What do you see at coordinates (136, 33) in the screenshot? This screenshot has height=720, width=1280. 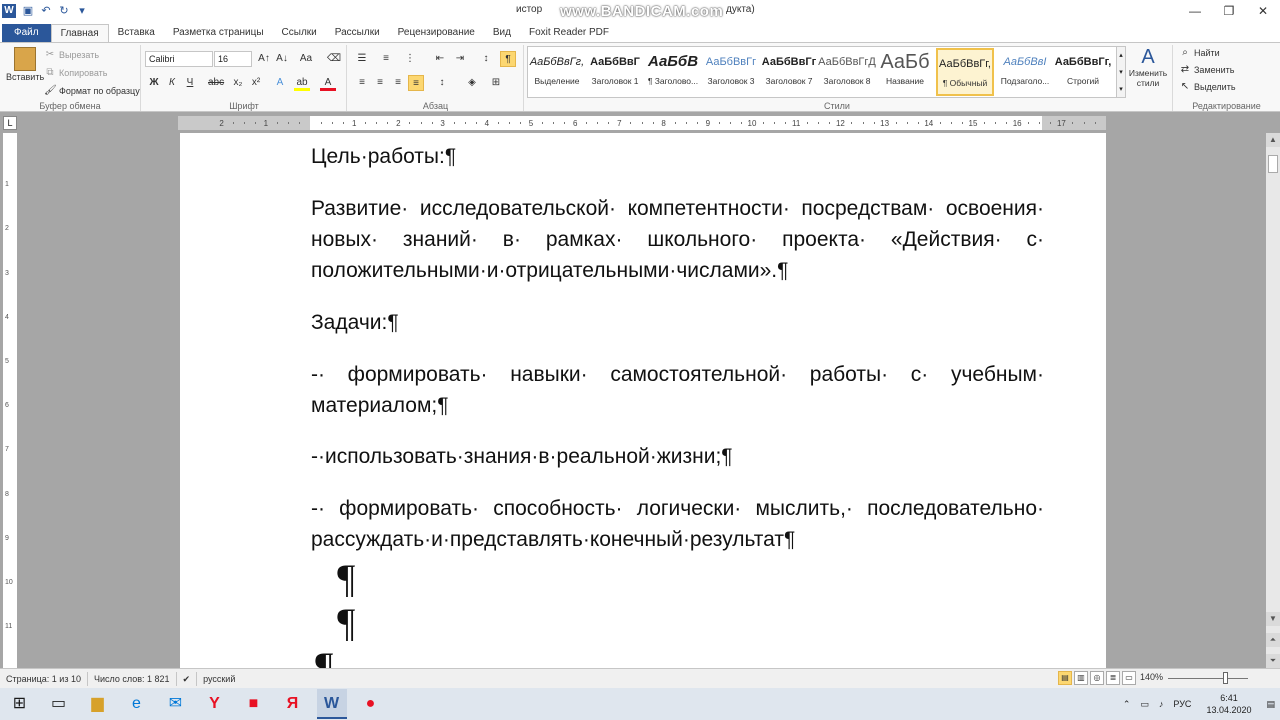 I see `tab-insert: Вставка` at bounding box center [136, 33].